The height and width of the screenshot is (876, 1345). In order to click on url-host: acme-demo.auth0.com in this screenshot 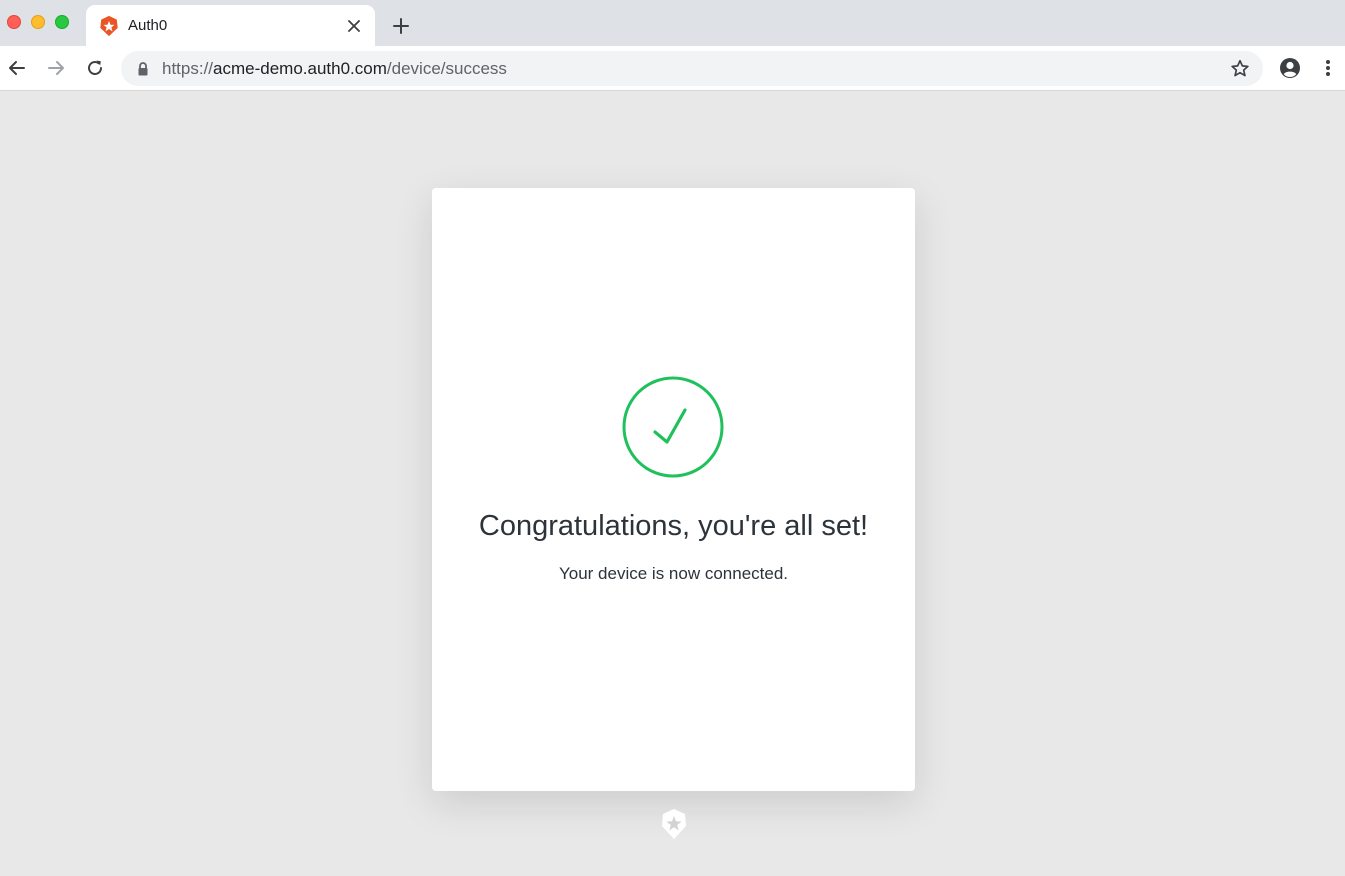, I will do `click(300, 68)`.